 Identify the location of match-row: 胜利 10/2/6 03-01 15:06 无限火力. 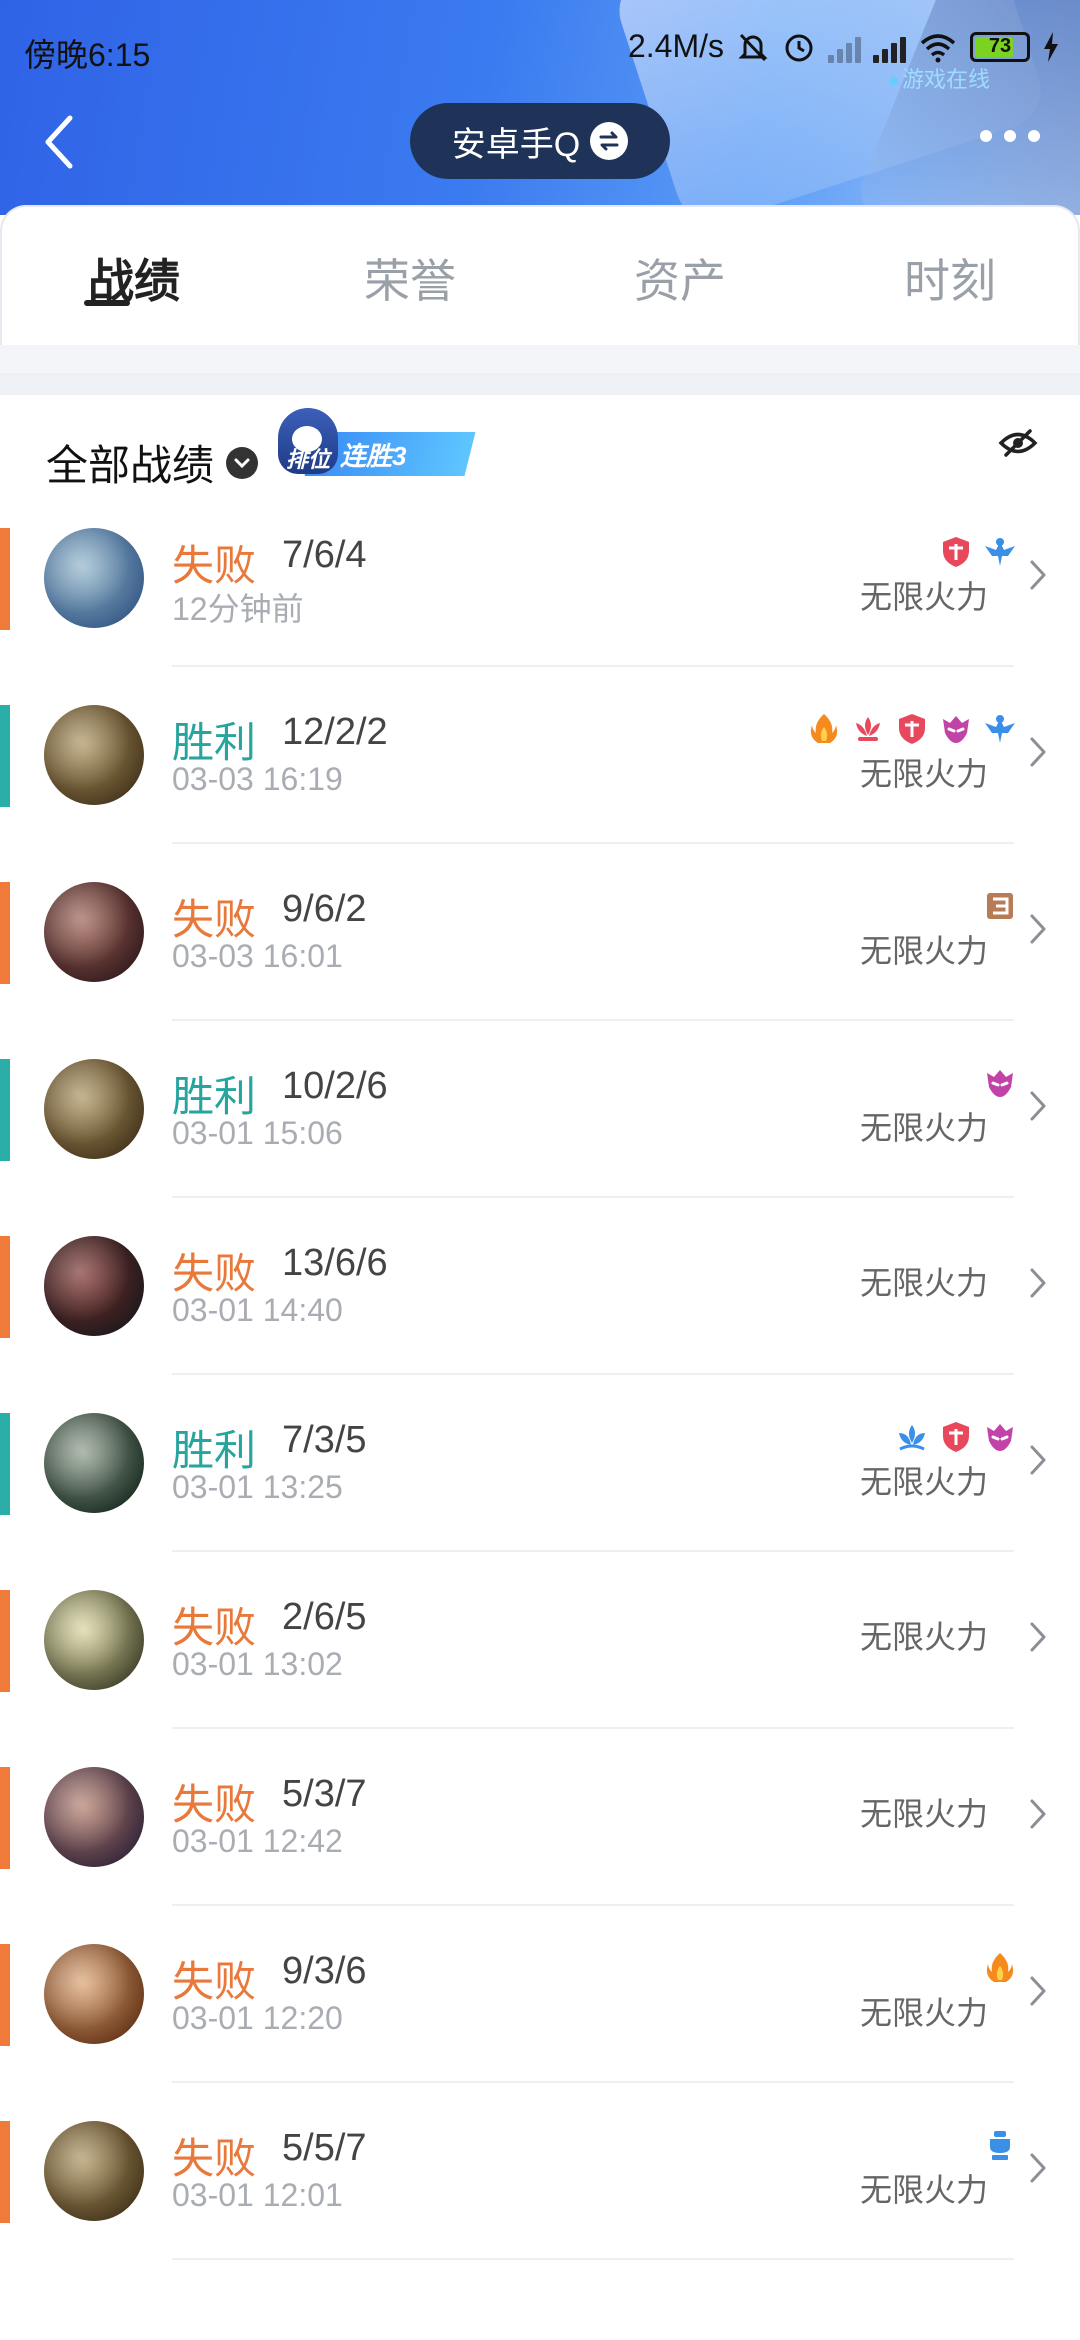
(540, 1139).